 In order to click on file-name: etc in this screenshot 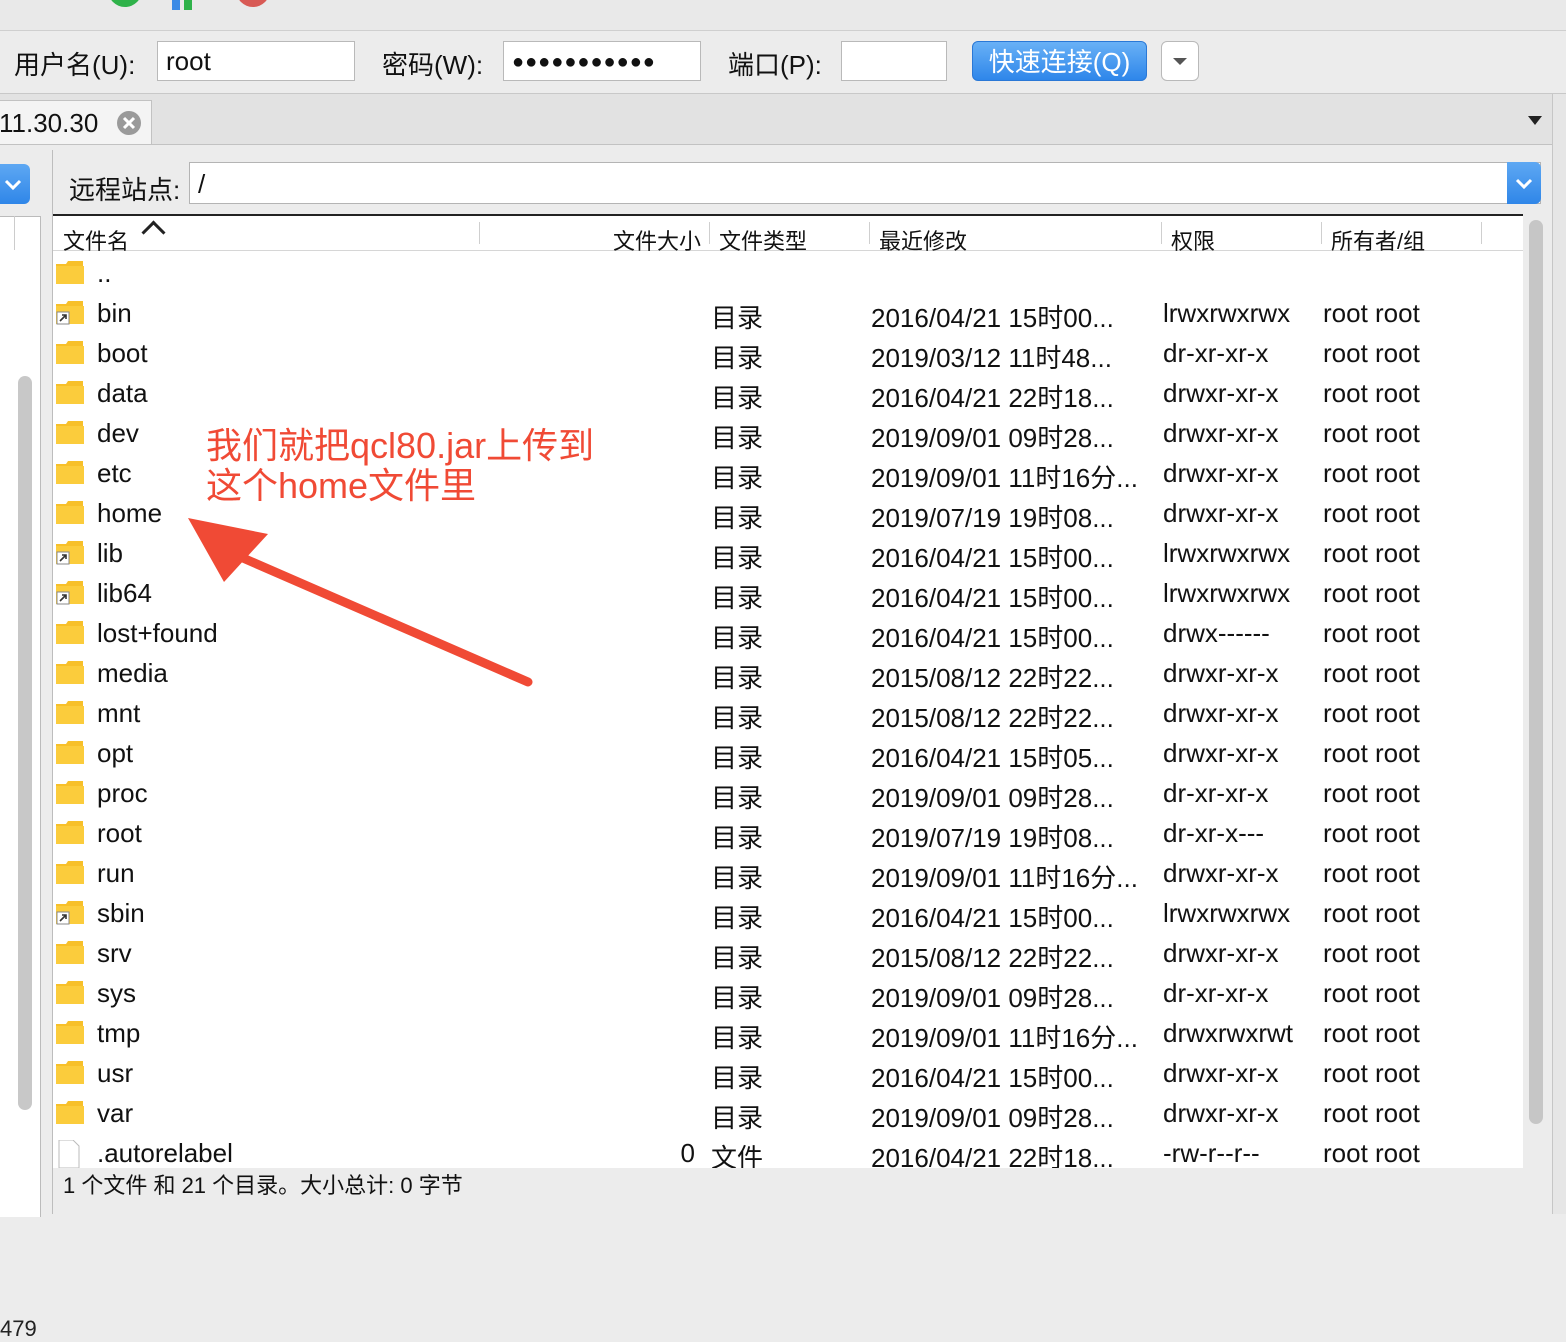, I will do `click(114, 473)`.